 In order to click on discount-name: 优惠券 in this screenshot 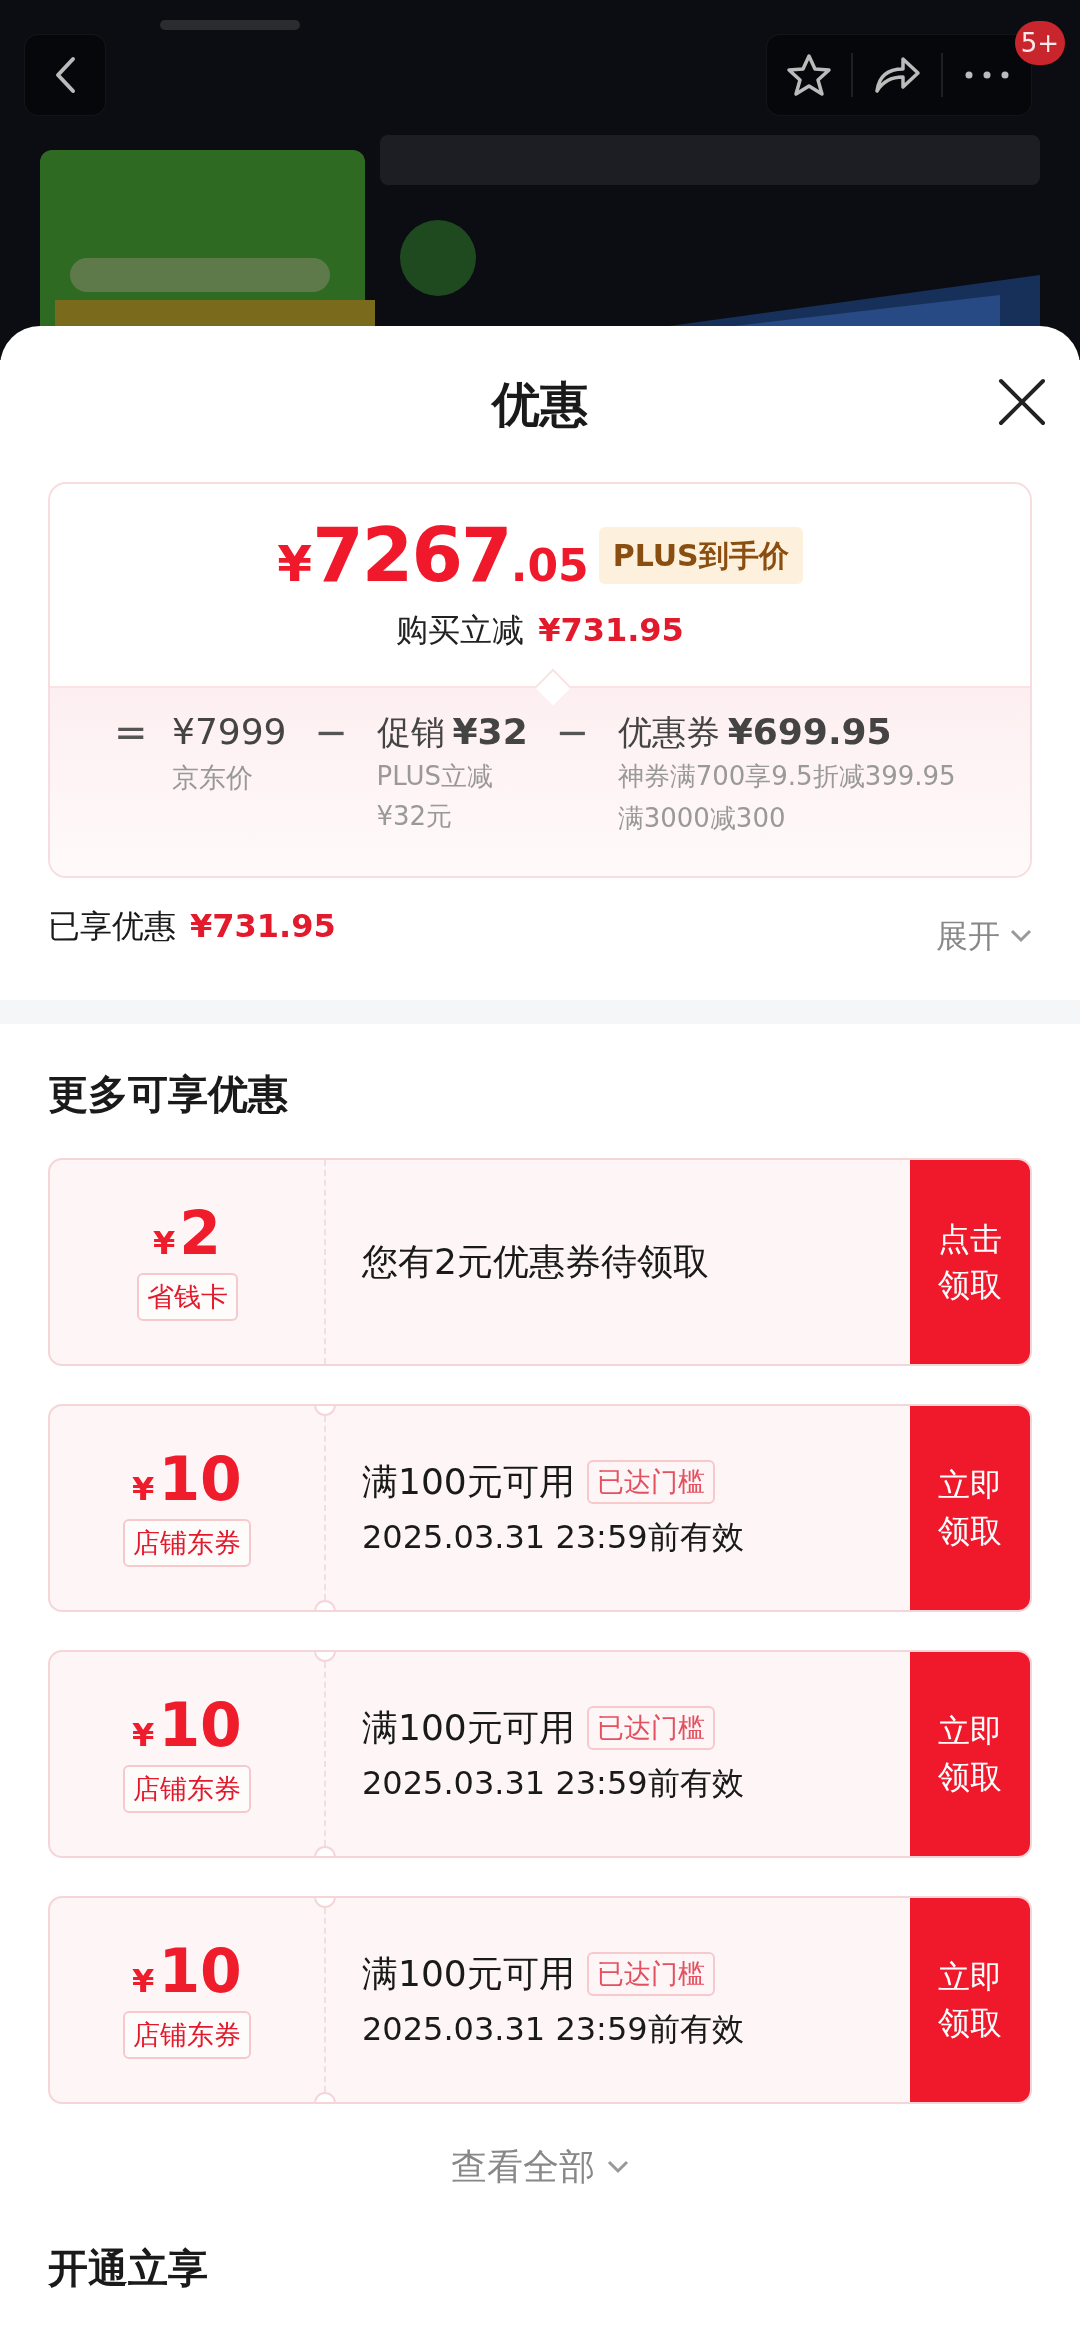, I will do `click(668, 732)`.